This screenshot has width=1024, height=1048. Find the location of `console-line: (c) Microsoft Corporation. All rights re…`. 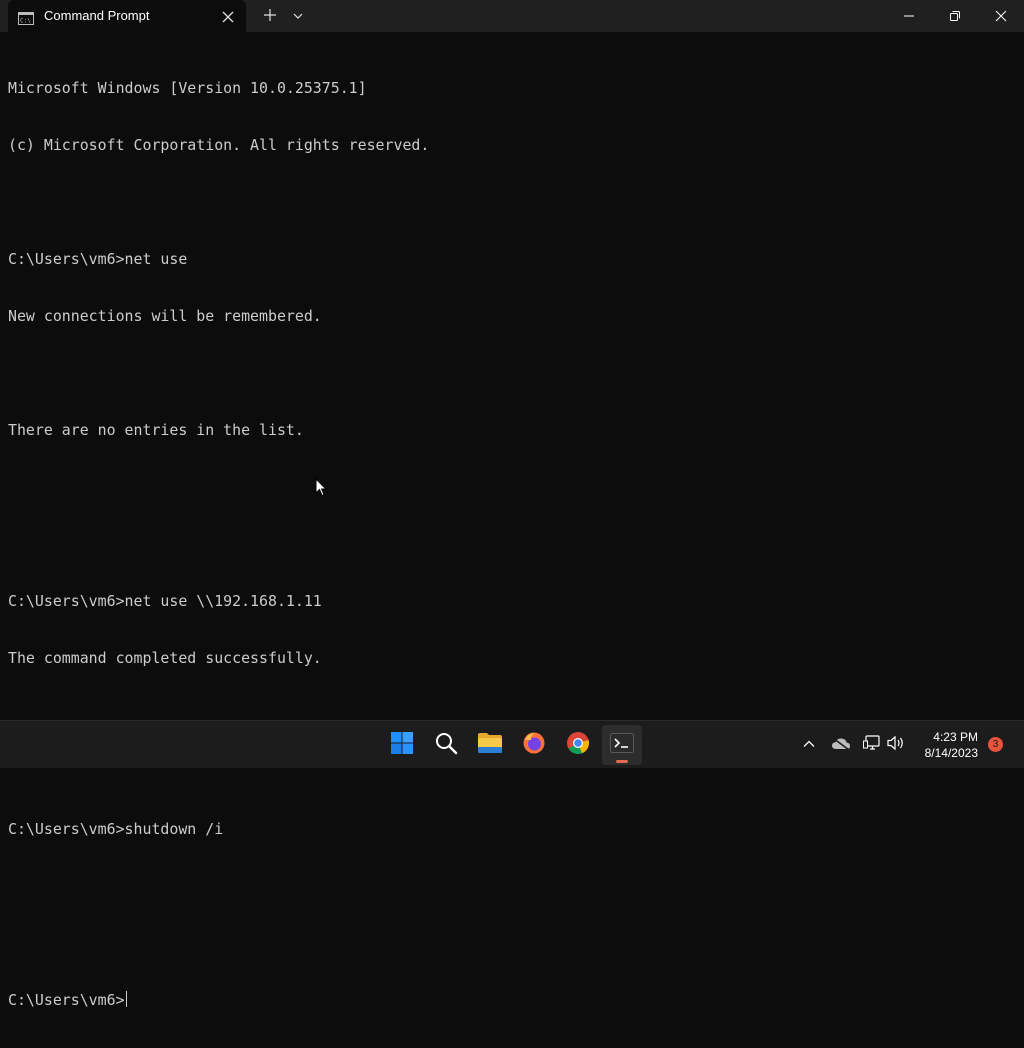

console-line: (c) Microsoft Corporation. All rights re… is located at coordinates (219, 145).